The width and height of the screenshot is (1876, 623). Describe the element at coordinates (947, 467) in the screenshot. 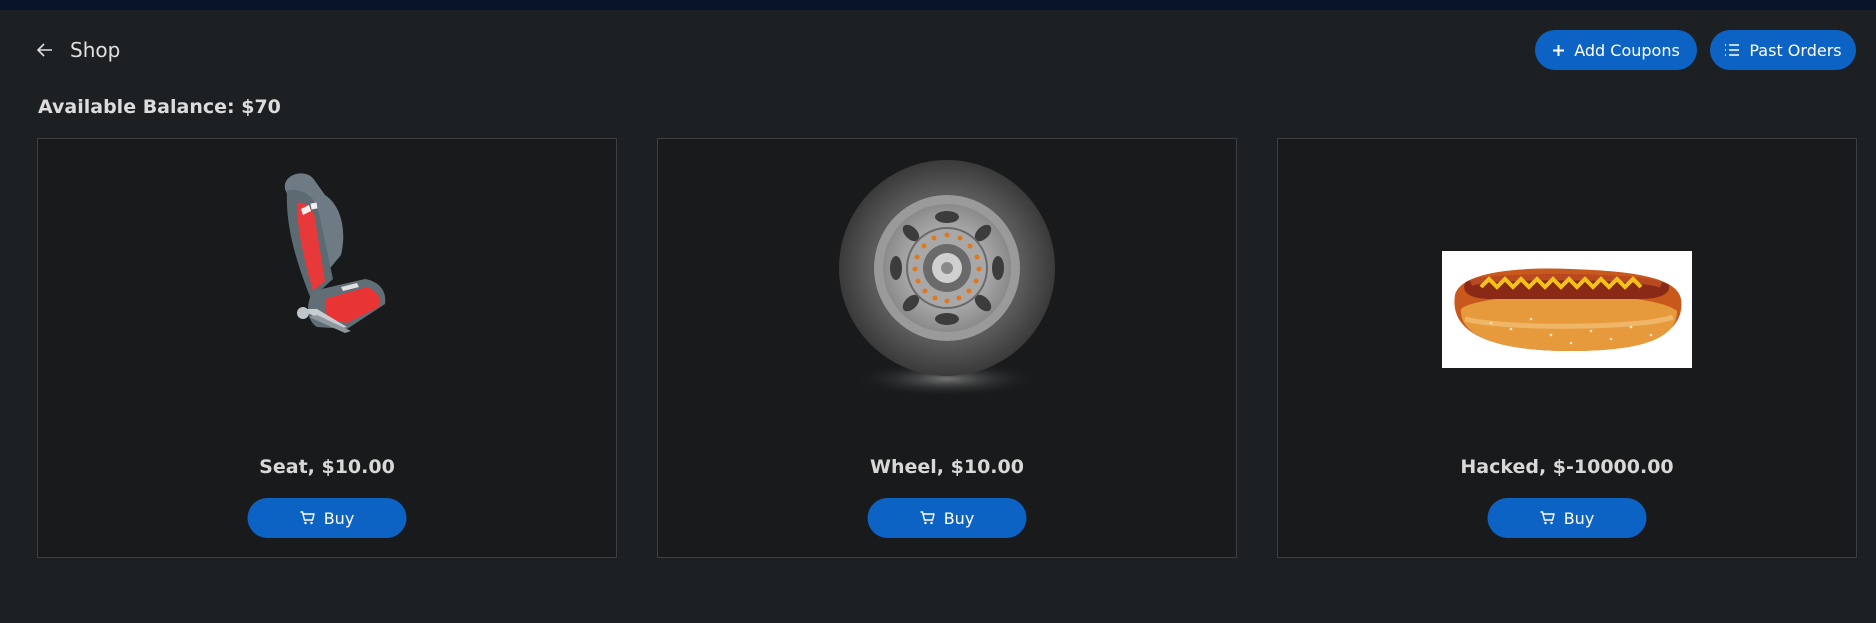

I see `product-label: Wheel, $10.00` at that location.